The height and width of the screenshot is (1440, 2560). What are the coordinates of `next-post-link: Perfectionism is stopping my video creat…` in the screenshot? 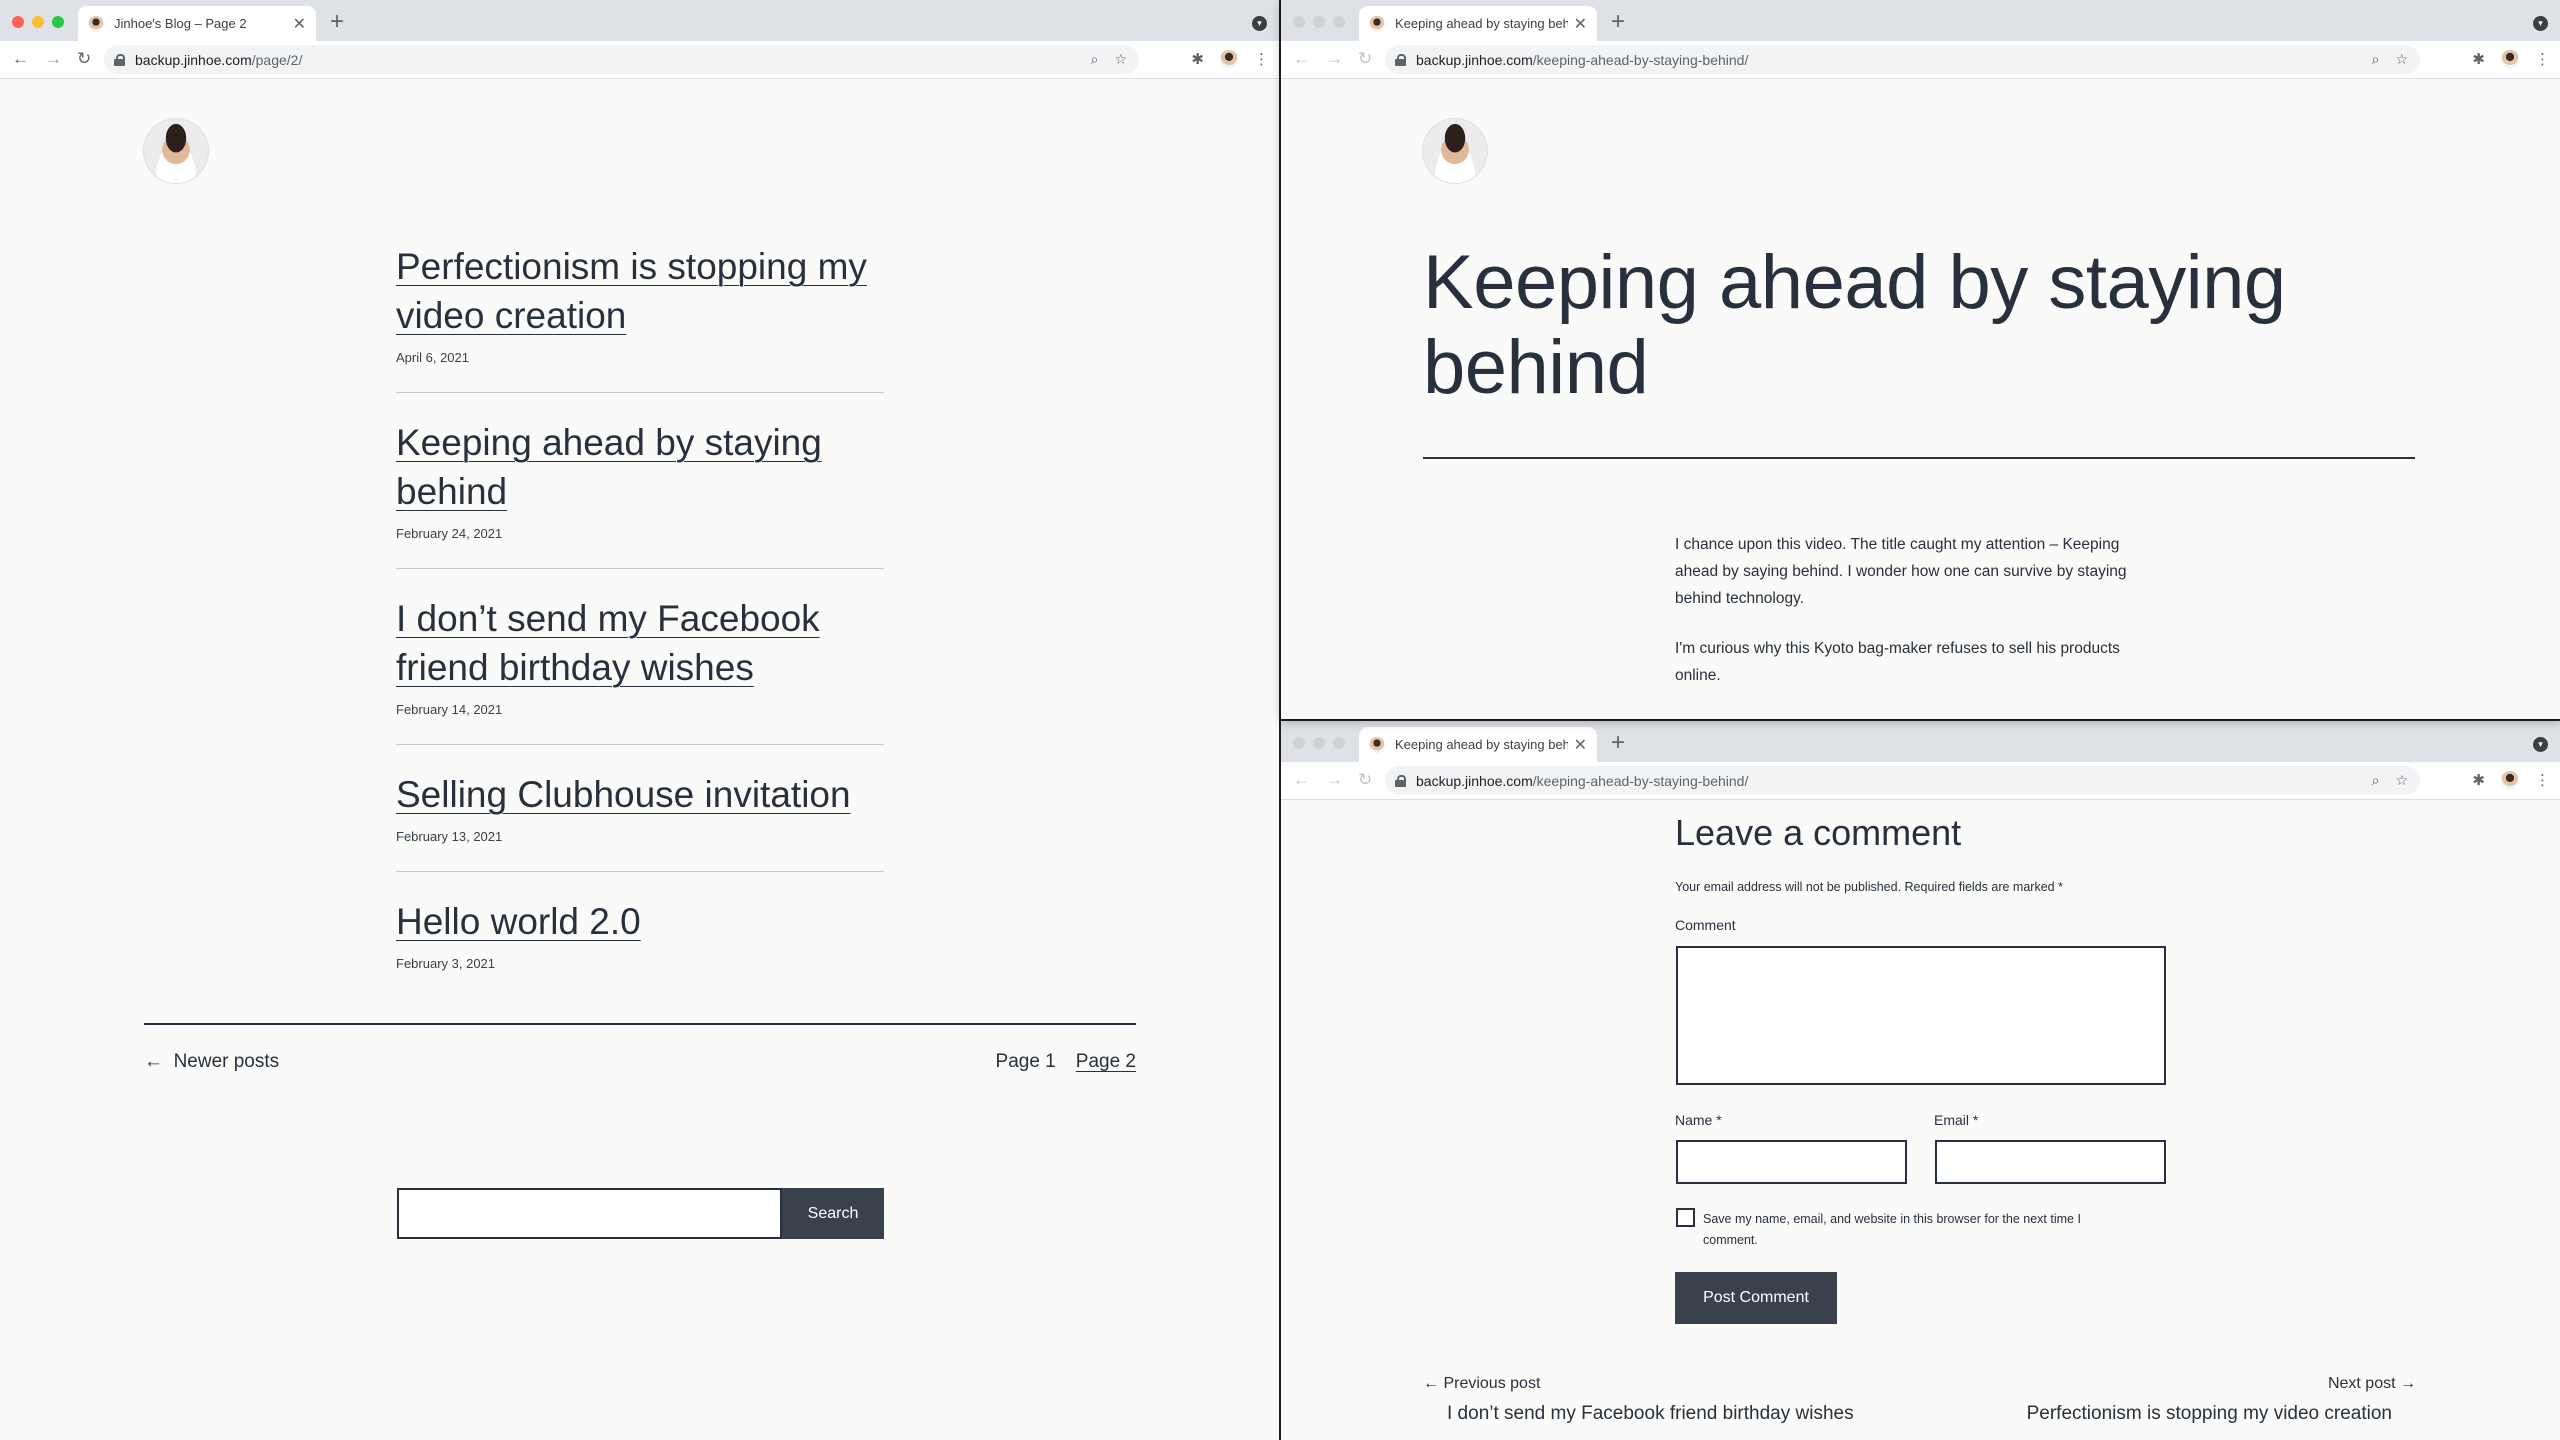 It's located at (2209, 1414).